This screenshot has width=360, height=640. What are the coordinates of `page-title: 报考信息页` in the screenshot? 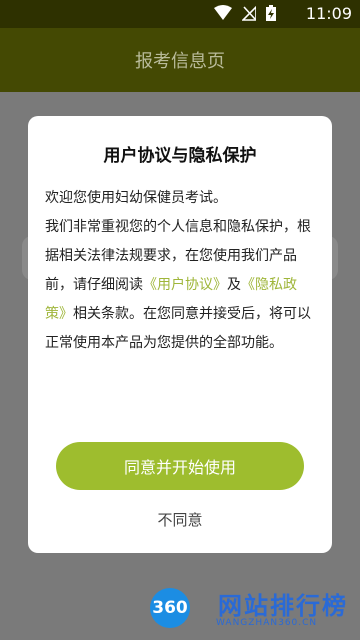 It's located at (180, 61).